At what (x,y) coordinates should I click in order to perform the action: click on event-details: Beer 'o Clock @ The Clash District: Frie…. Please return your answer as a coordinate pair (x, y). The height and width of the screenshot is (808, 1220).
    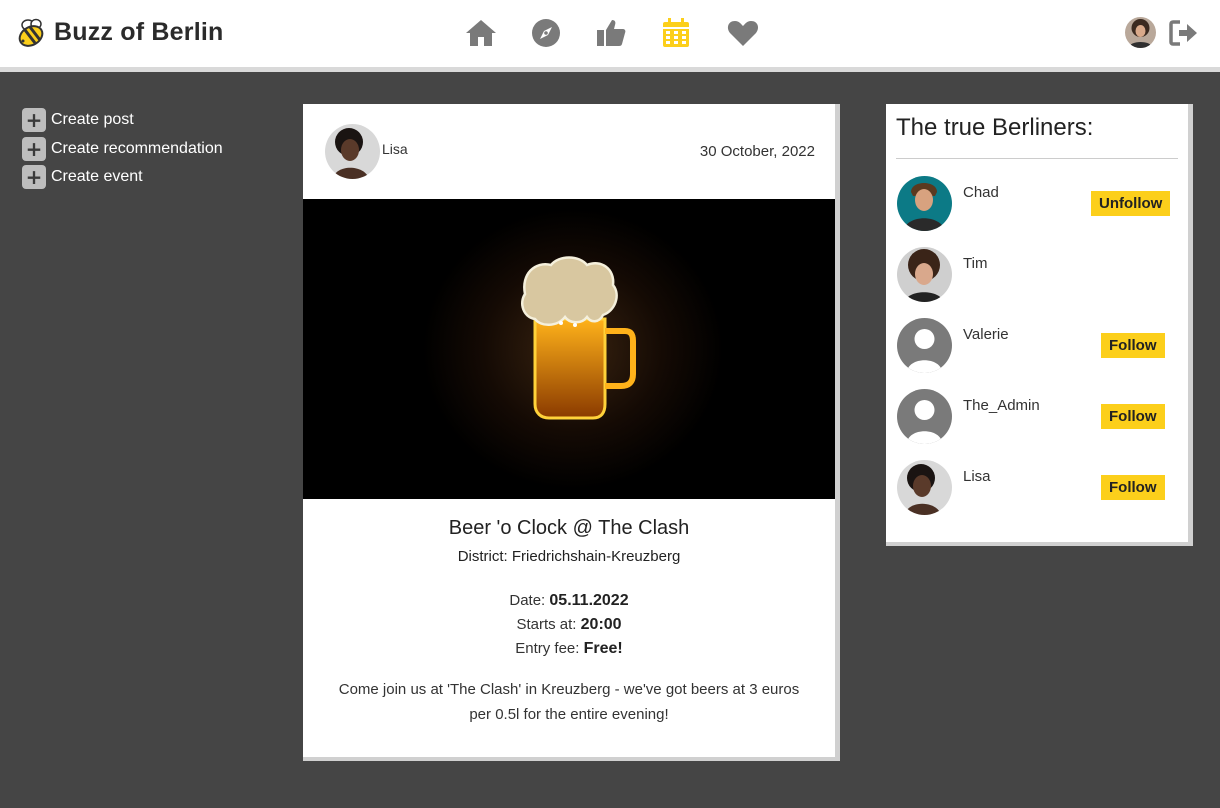
    Looking at the image, I should click on (569, 622).